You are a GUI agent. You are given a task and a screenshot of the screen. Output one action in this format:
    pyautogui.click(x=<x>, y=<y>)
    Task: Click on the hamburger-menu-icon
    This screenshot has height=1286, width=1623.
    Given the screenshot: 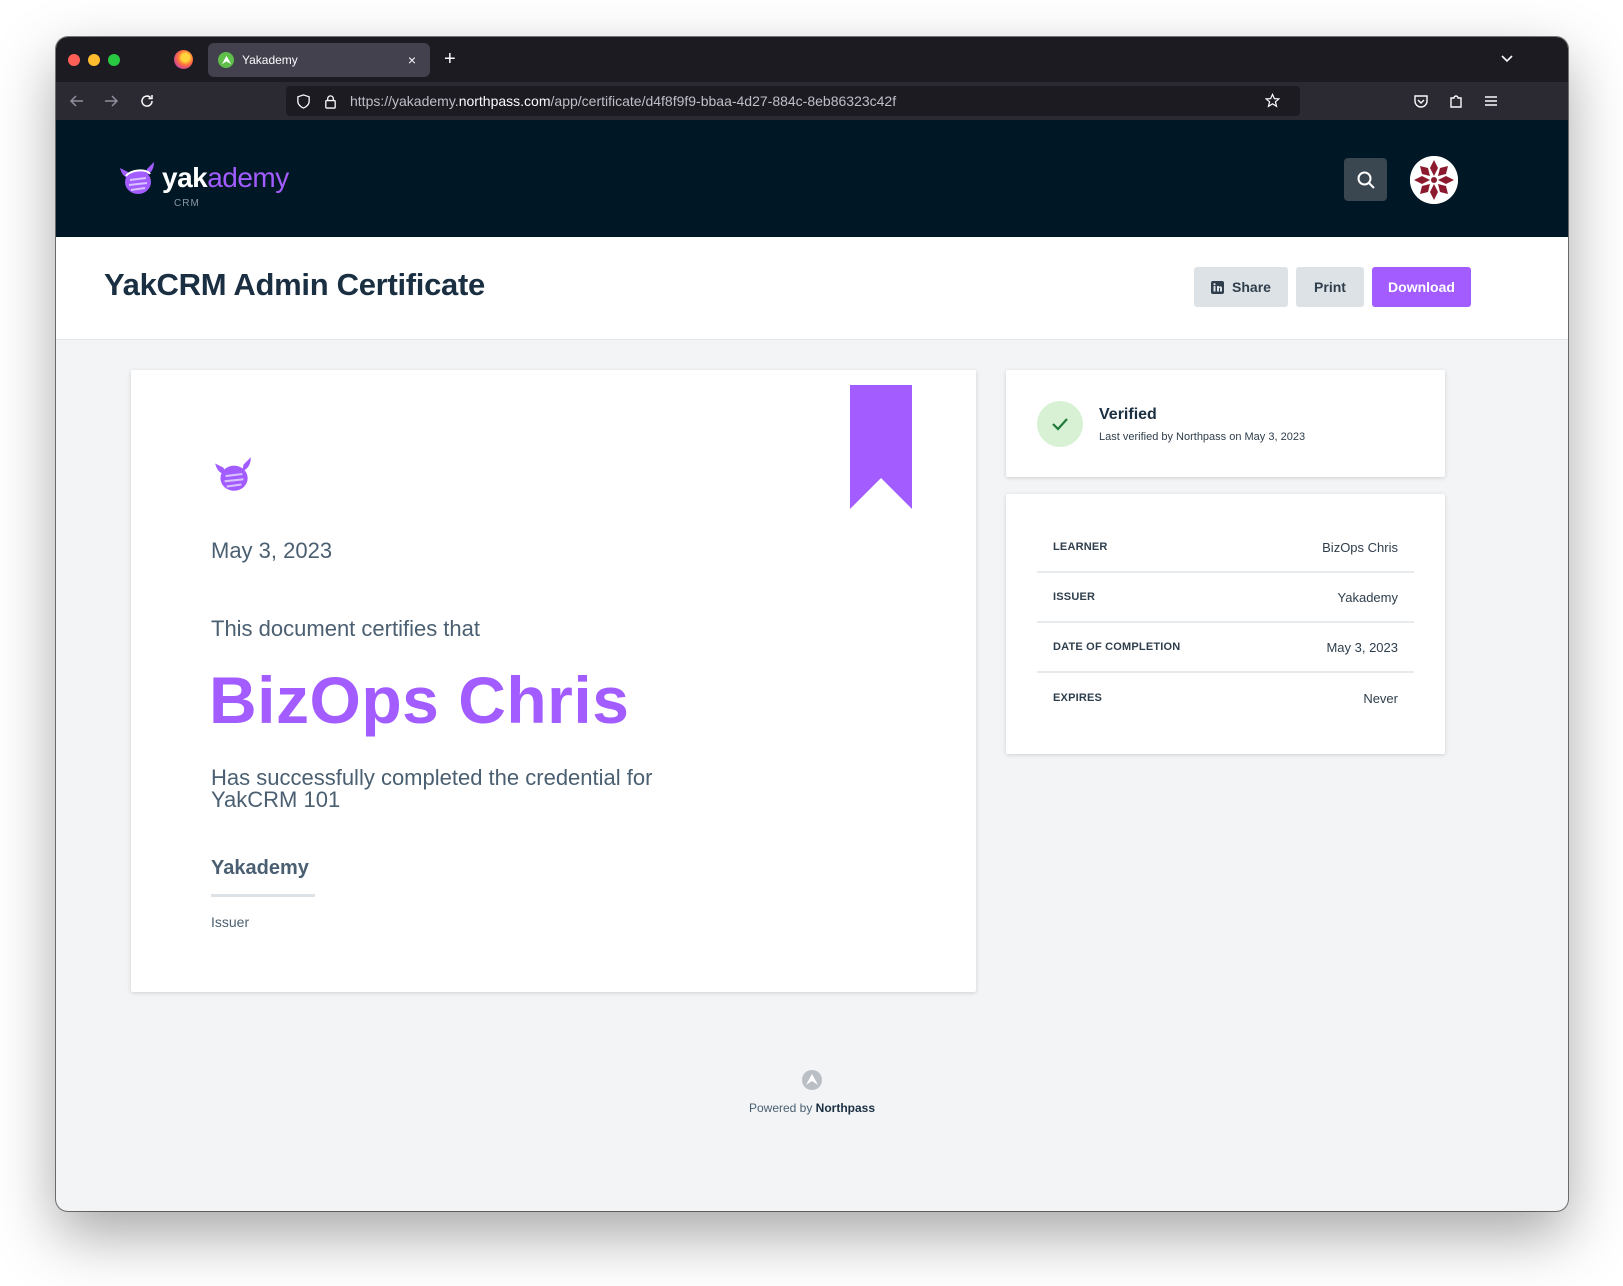 What is the action you would take?
    pyautogui.click(x=1491, y=101)
    